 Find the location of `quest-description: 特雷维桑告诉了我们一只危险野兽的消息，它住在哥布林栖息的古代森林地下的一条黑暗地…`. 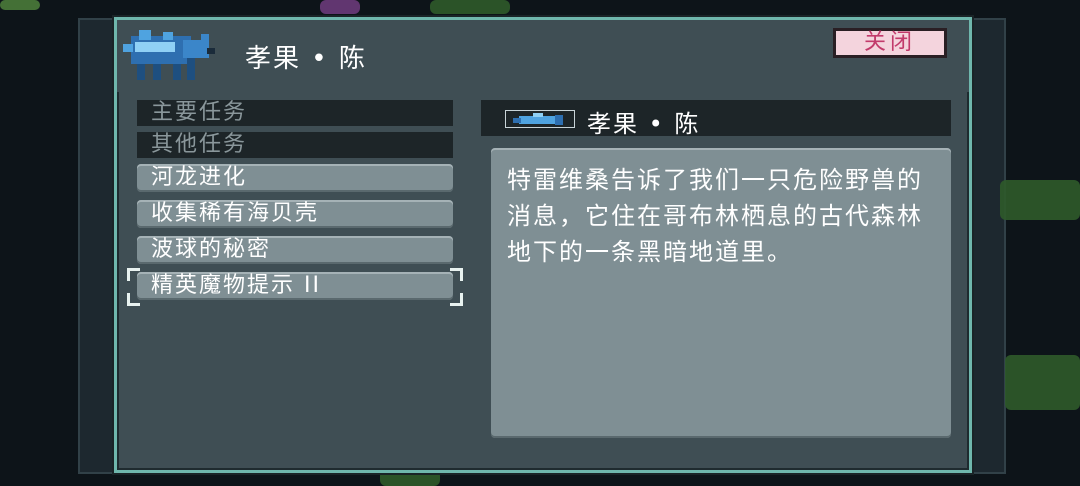

quest-description: 特雷维桑告诉了我们一只危险野兽的消息，它住在哥布林栖息的古代森林地下的一条黑暗地… is located at coordinates (715, 216).